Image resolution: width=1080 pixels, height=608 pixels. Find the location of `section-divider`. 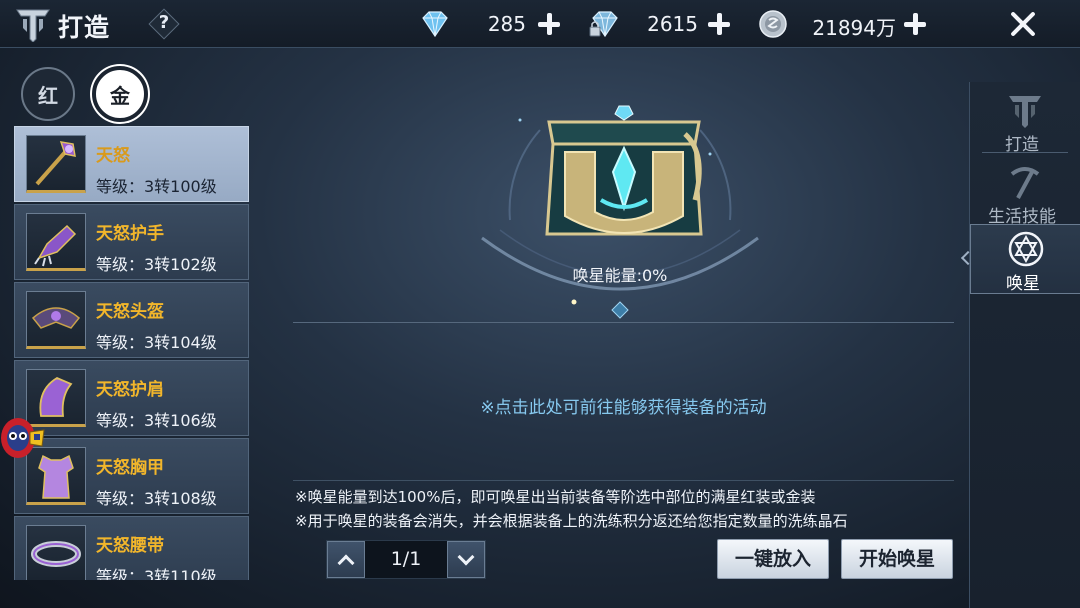

section-divider is located at coordinates (623, 322).